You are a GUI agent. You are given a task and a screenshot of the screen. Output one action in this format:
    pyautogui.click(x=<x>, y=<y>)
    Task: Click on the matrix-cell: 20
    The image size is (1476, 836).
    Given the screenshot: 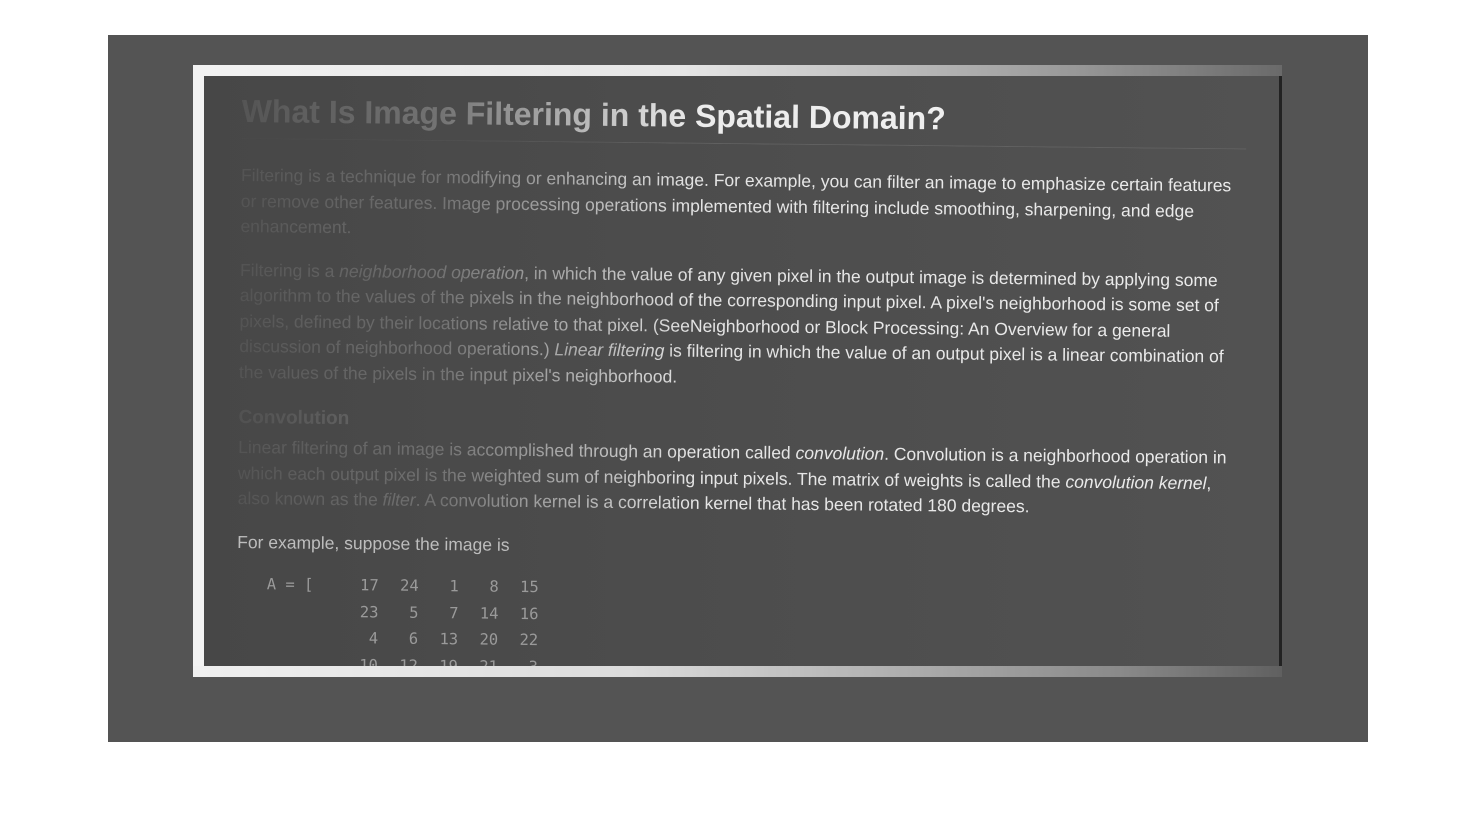 What is the action you would take?
    pyautogui.click(x=489, y=639)
    